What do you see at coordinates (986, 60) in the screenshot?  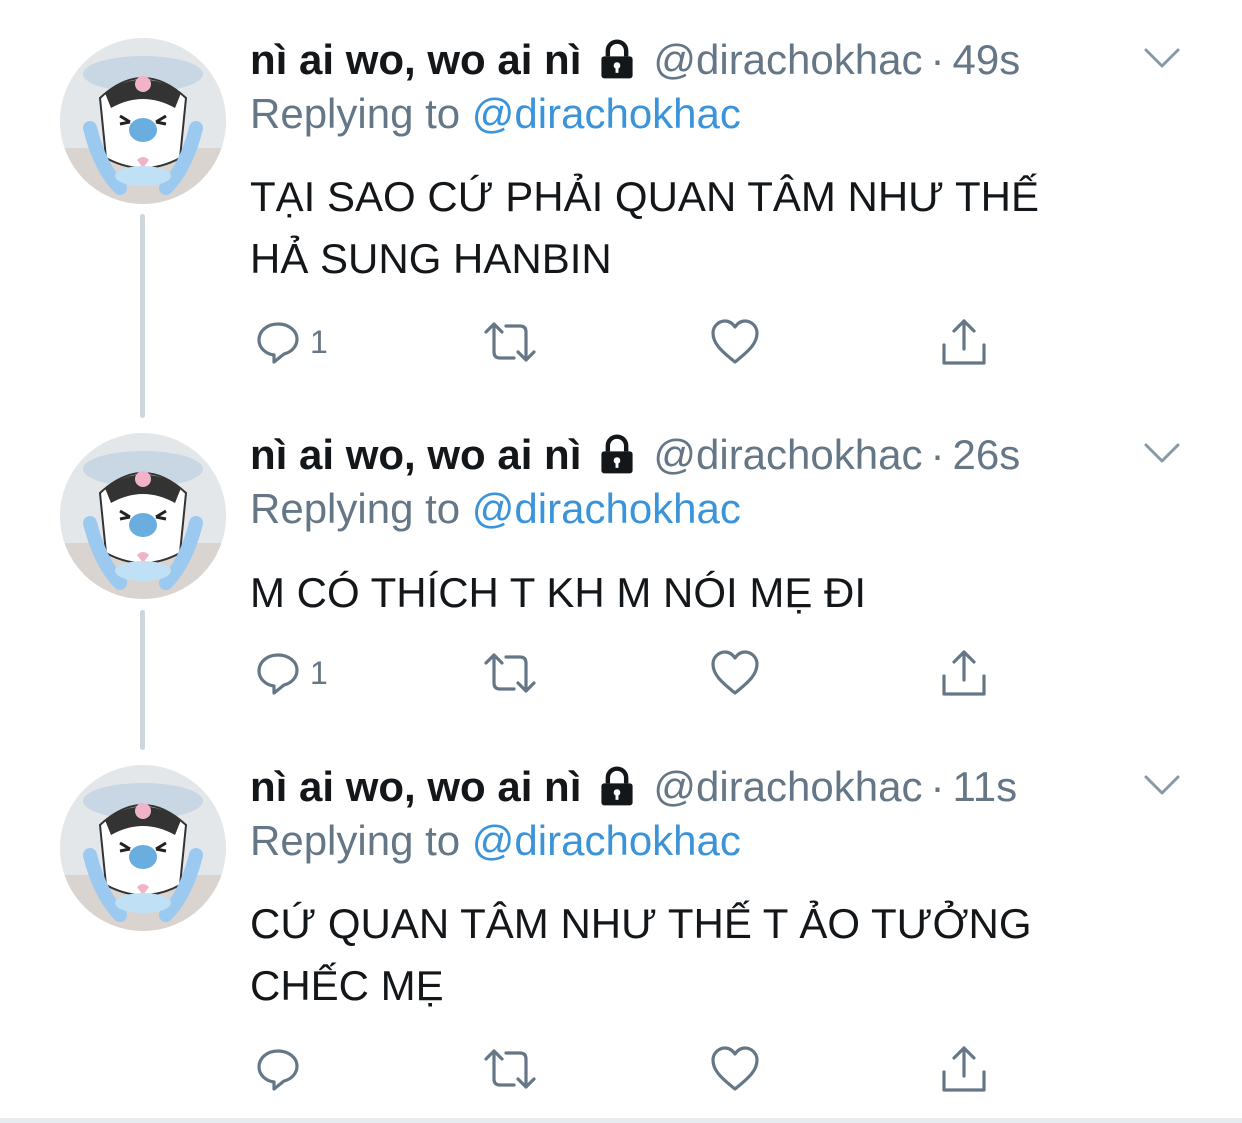 I see `timestamp: 49s` at bounding box center [986, 60].